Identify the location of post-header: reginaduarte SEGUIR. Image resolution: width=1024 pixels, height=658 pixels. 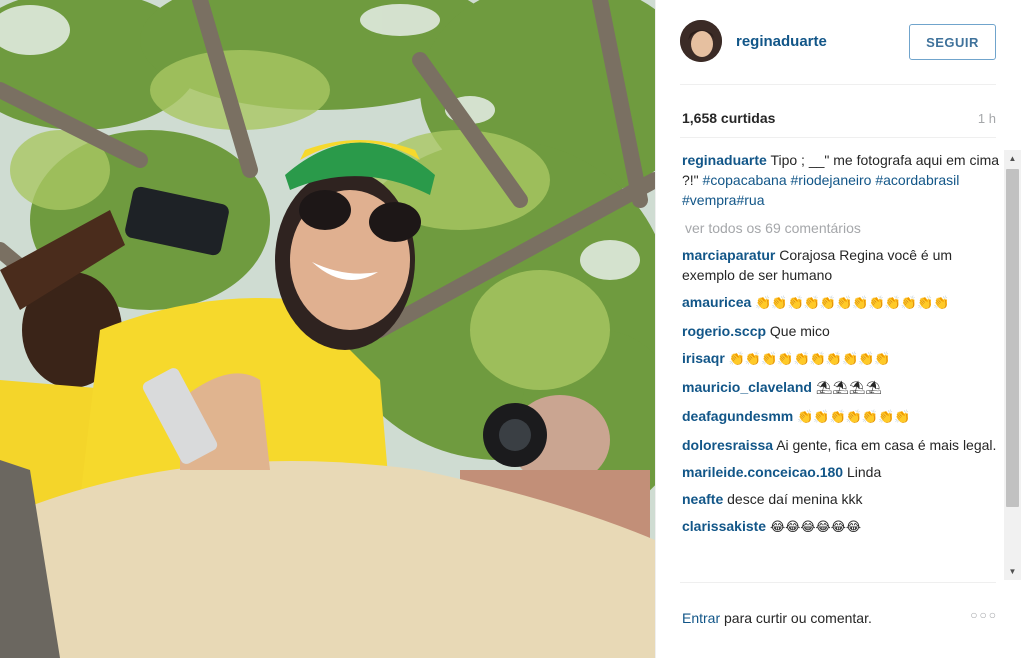
(838, 43).